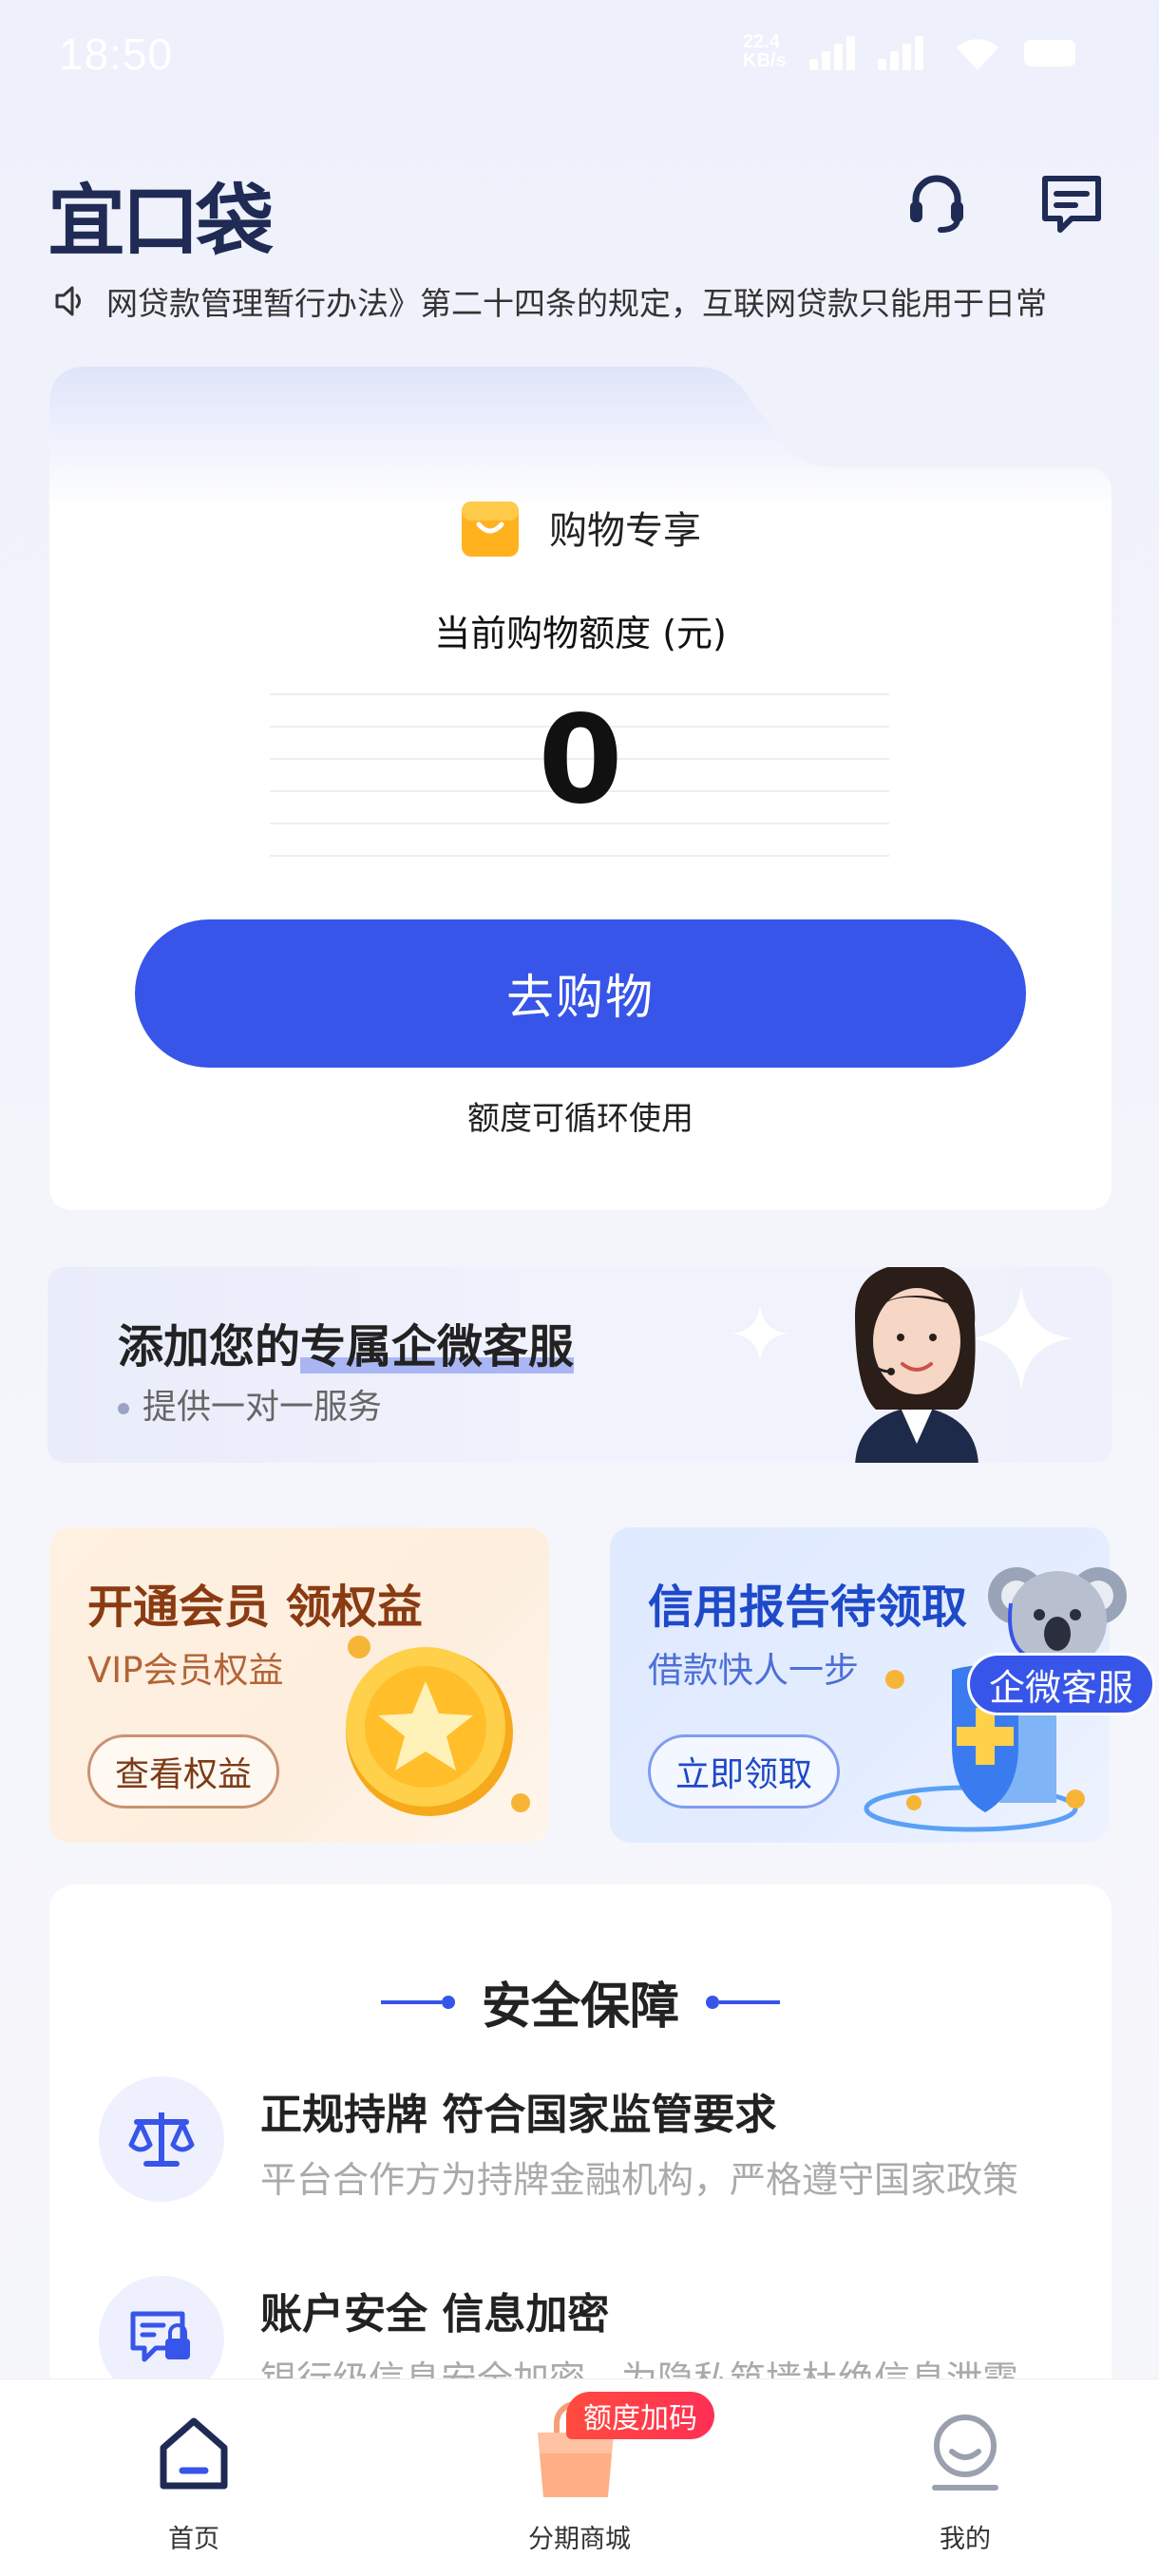 This screenshot has width=1159, height=2576. I want to click on status-time: 18:50, so click(116, 54).